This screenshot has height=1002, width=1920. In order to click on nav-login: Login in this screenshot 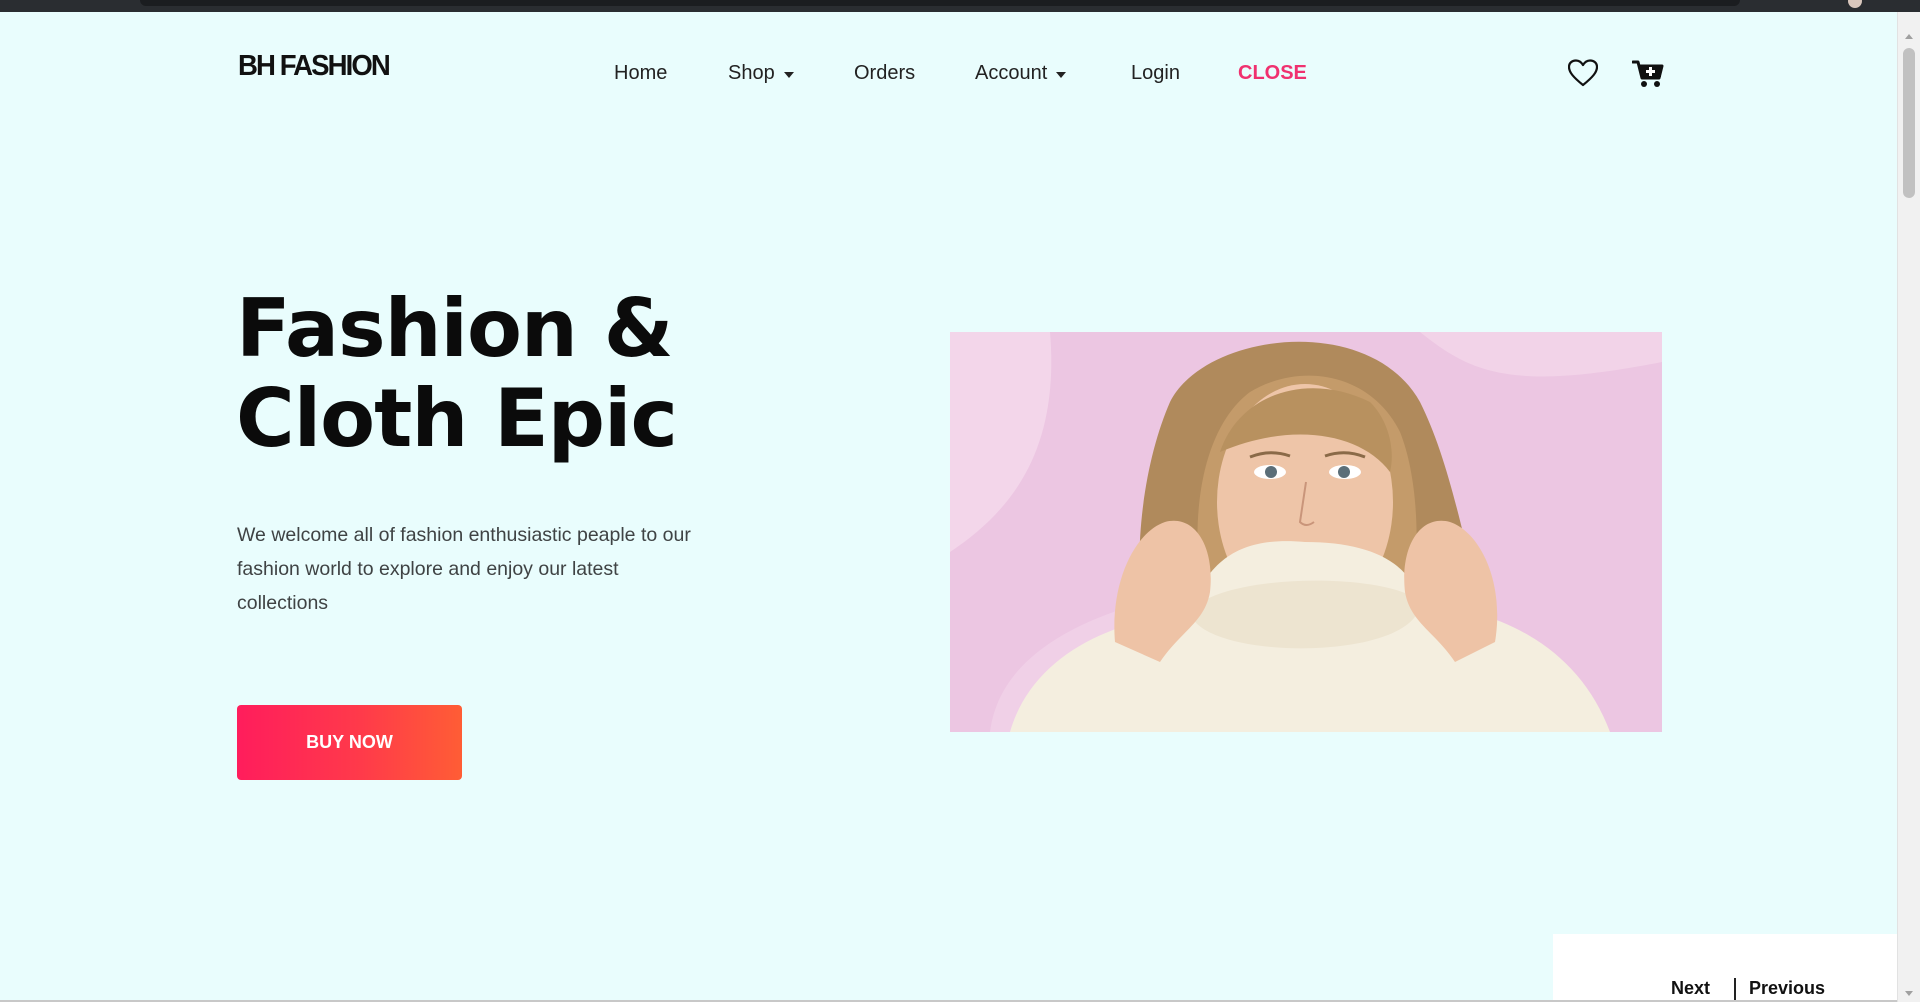, I will do `click(1155, 73)`.